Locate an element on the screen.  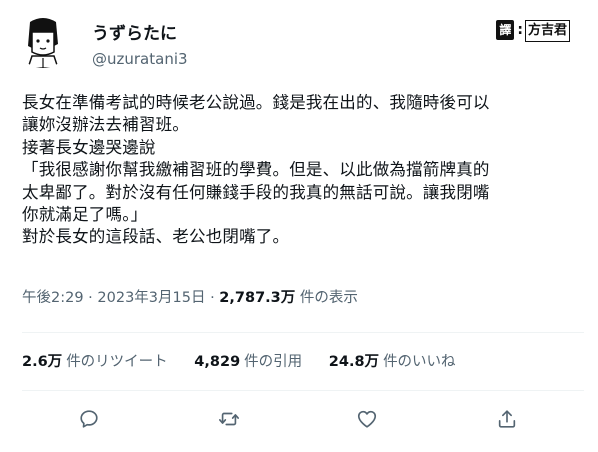
tweet-line: 你就滿足了嗎。」 is located at coordinates (85, 215).